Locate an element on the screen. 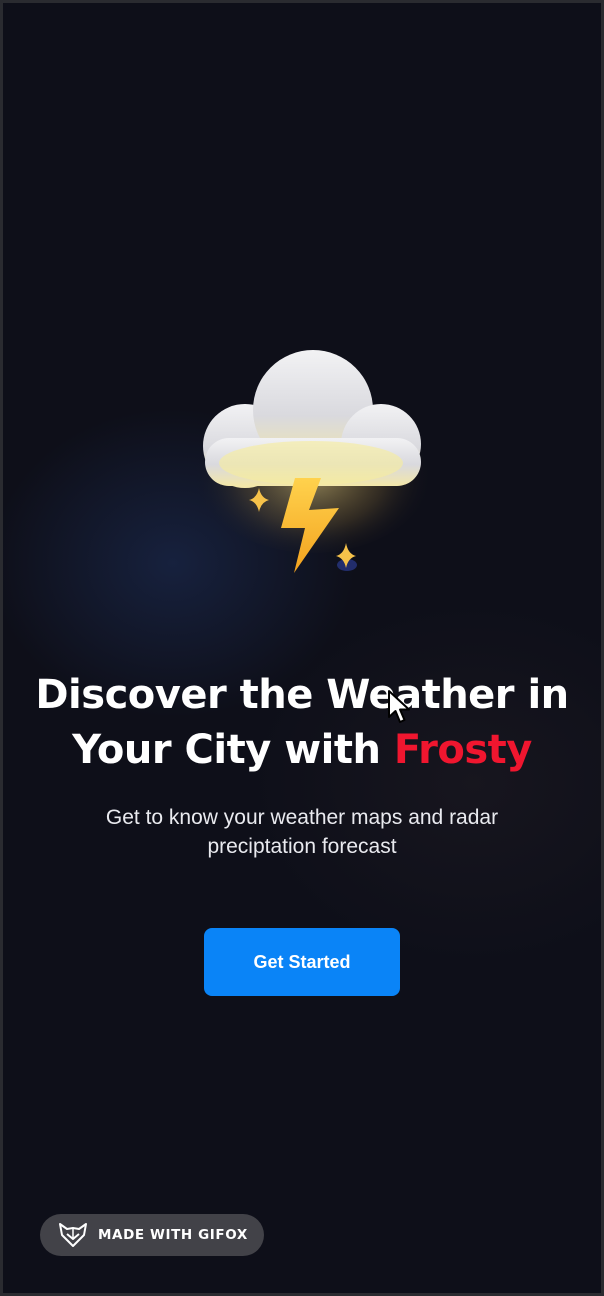  get-started-button: Get Started is located at coordinates (302, 962).